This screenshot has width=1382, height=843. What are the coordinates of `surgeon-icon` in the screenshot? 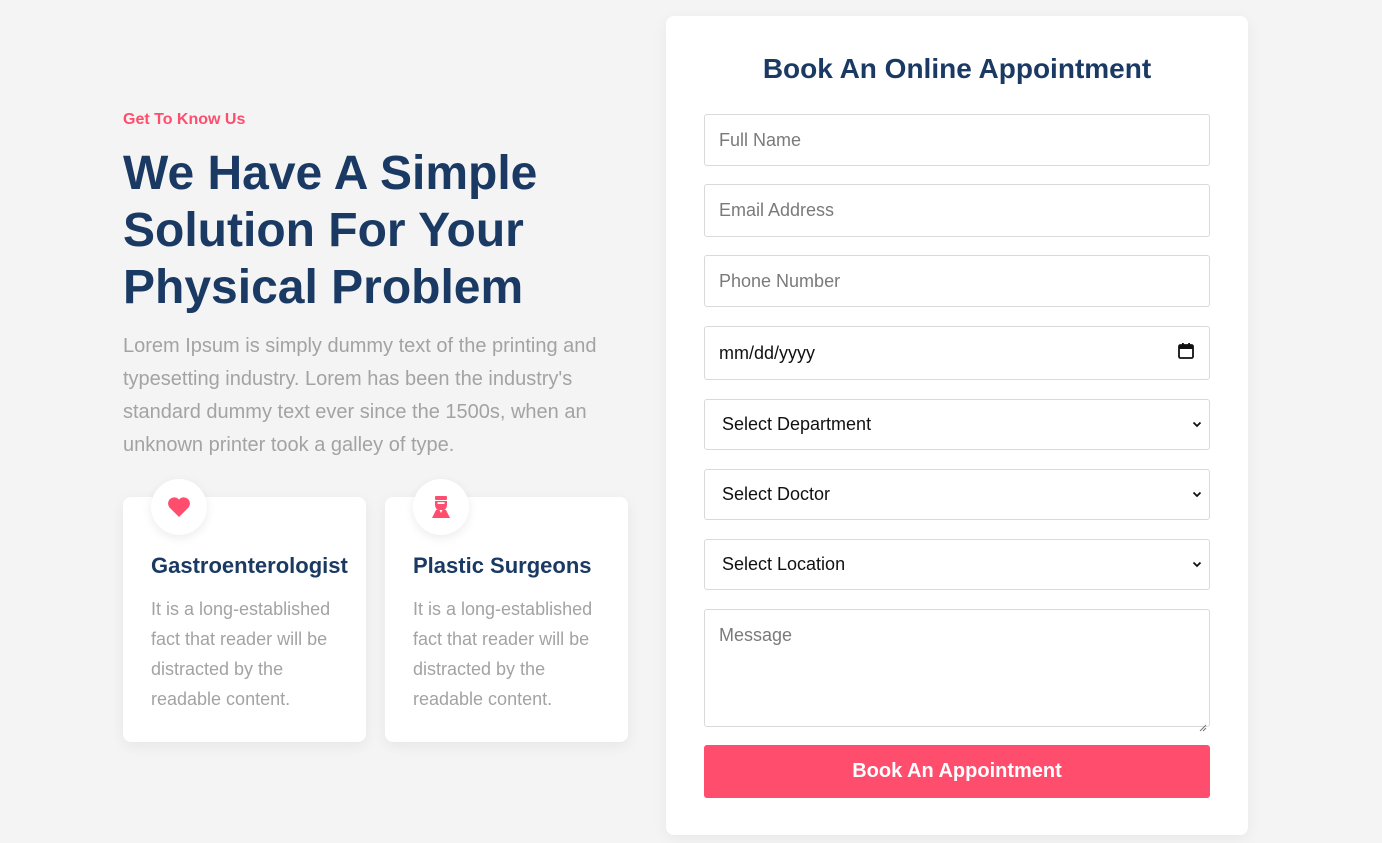 It's located at (441, 507).